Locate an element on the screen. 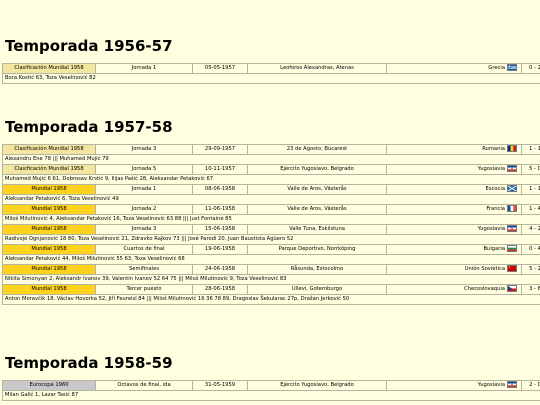 The width and height of the screenshot is (540, 405). date-cell: 28-06-1958 is located at coordinates (220, 289).